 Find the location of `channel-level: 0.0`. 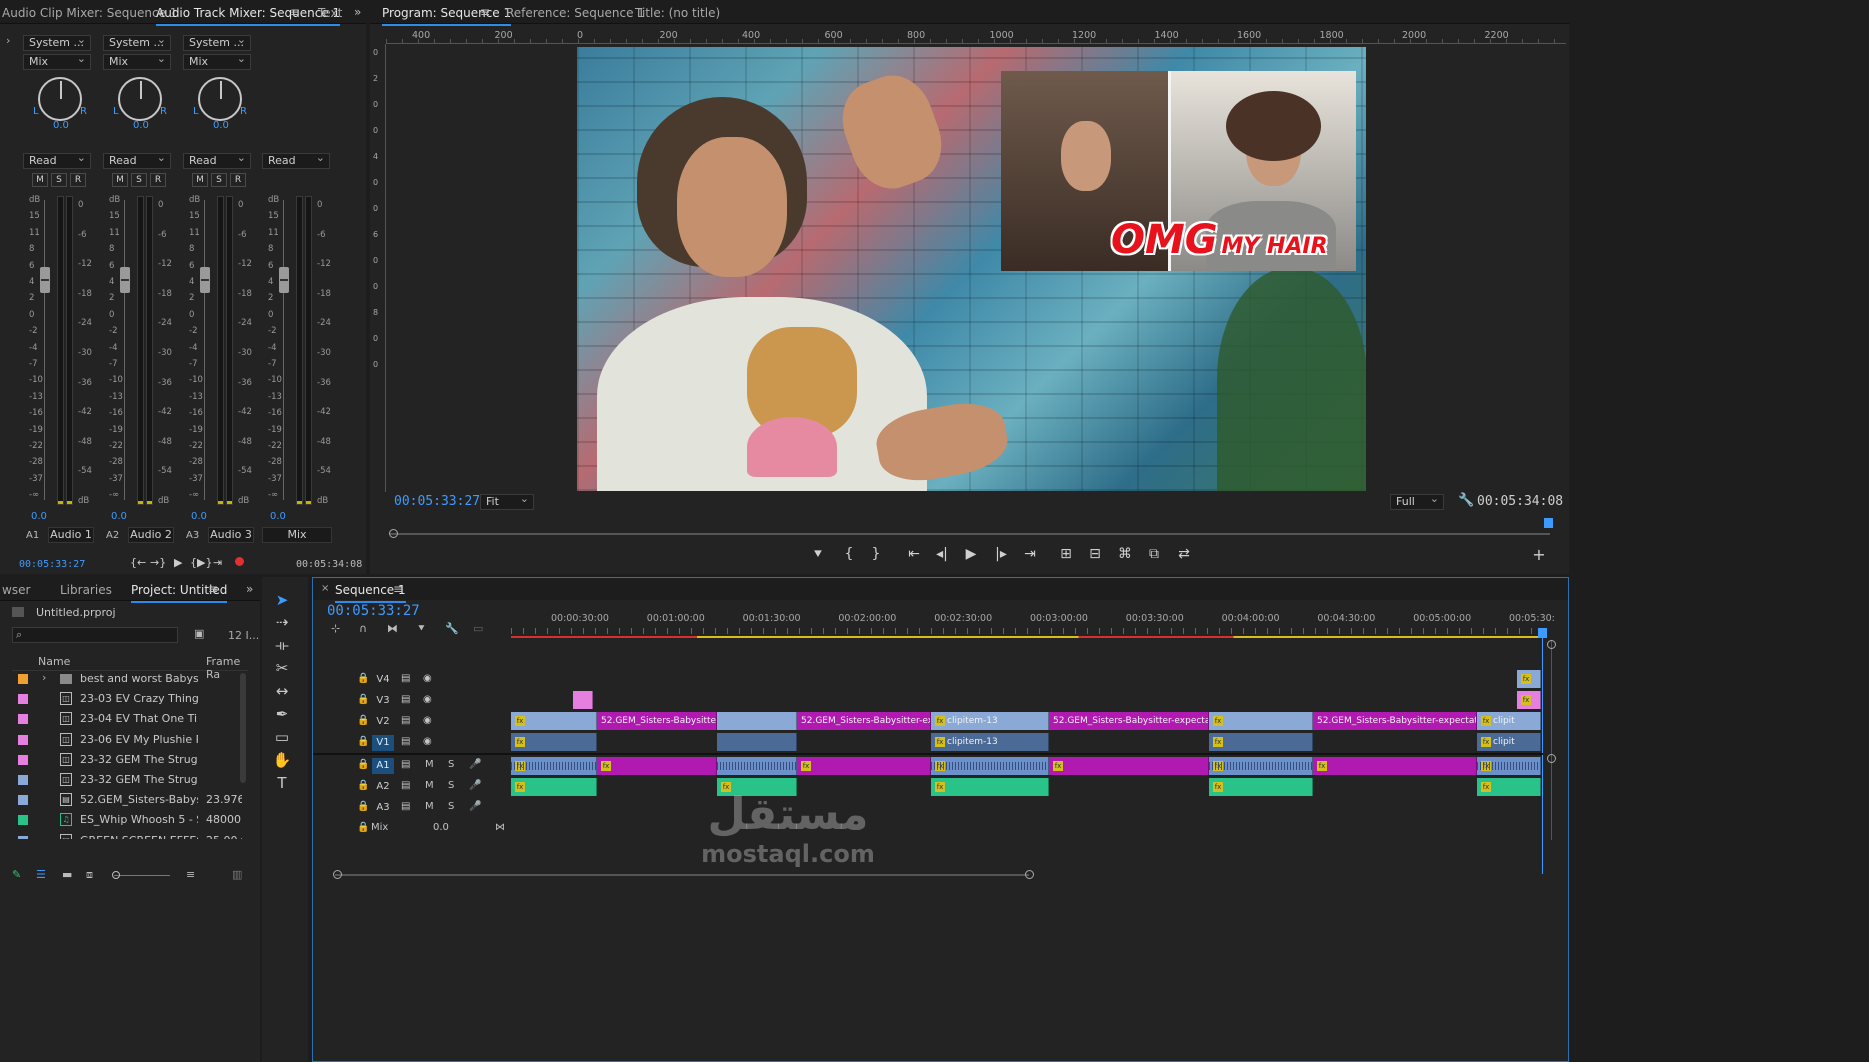

channel-level: 0.0 is located at coordinates (39, 516).